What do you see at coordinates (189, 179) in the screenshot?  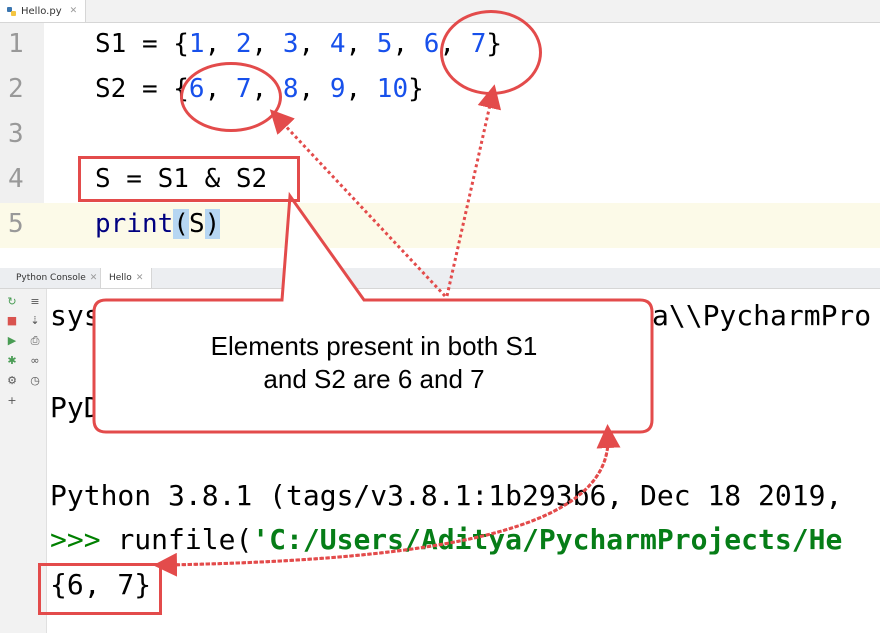 I see `highlight-box-intersection` at bounding box center [189, 179].